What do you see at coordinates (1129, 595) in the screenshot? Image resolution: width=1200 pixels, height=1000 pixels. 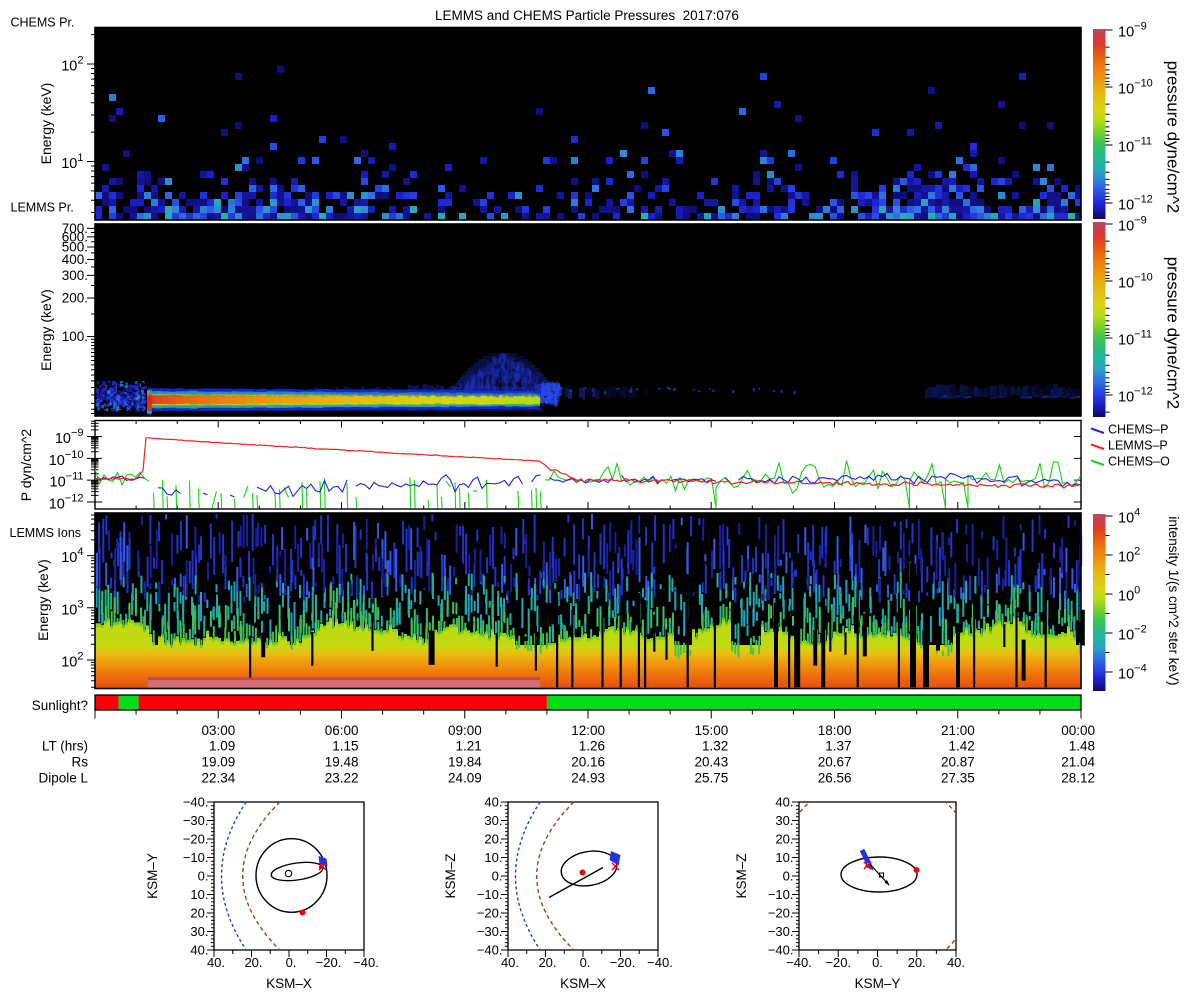 I see `svg-text: 100` at bounding box center [1129, 595].